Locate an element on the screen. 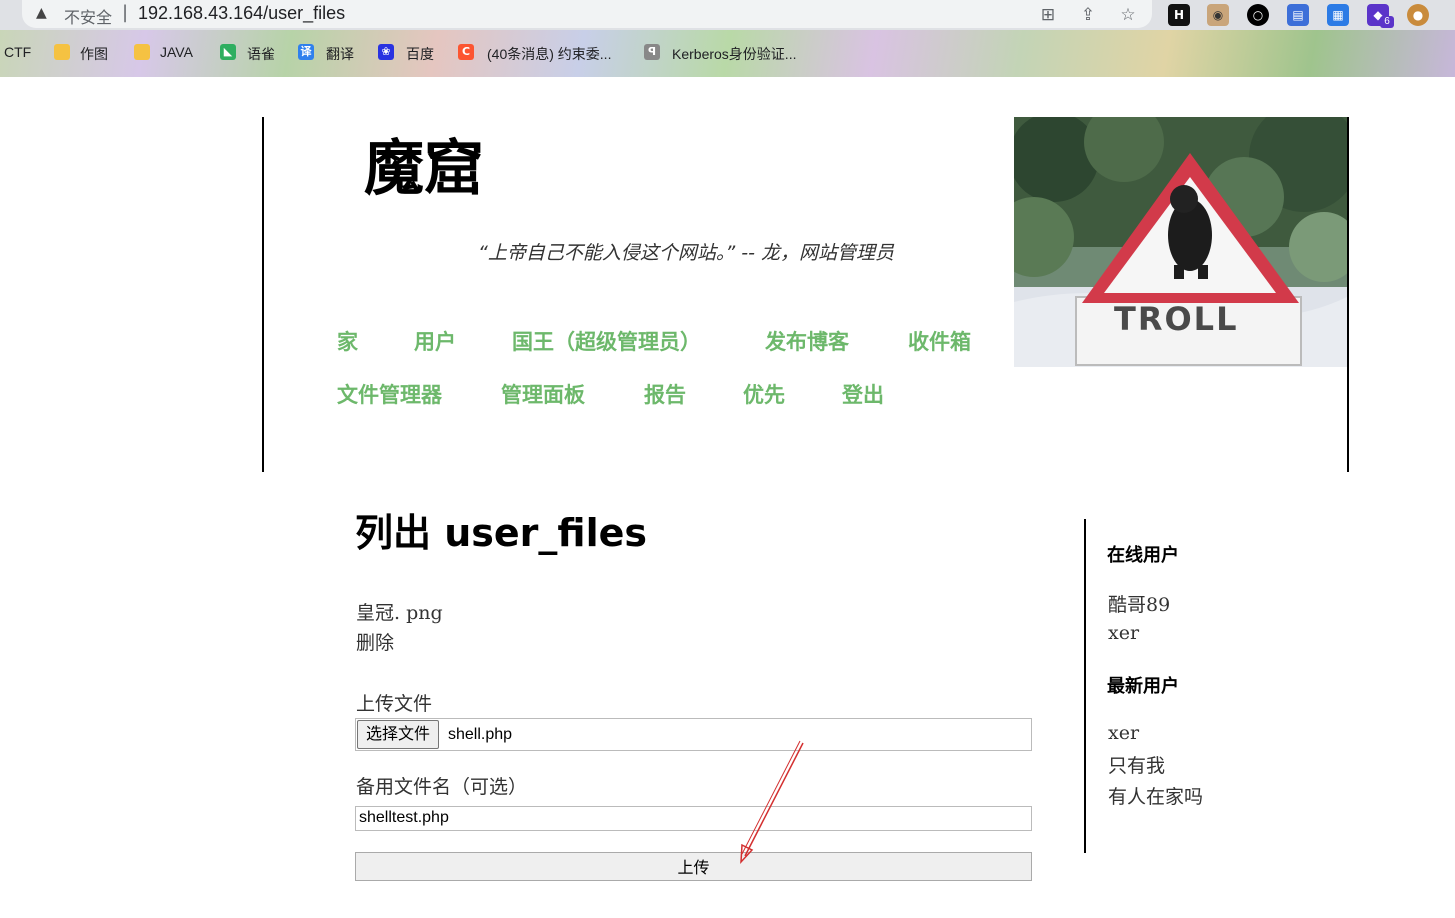 The width and height of the screenshot is (1455, 918). nav-users: 用户 is located at coordinates (435, 341).